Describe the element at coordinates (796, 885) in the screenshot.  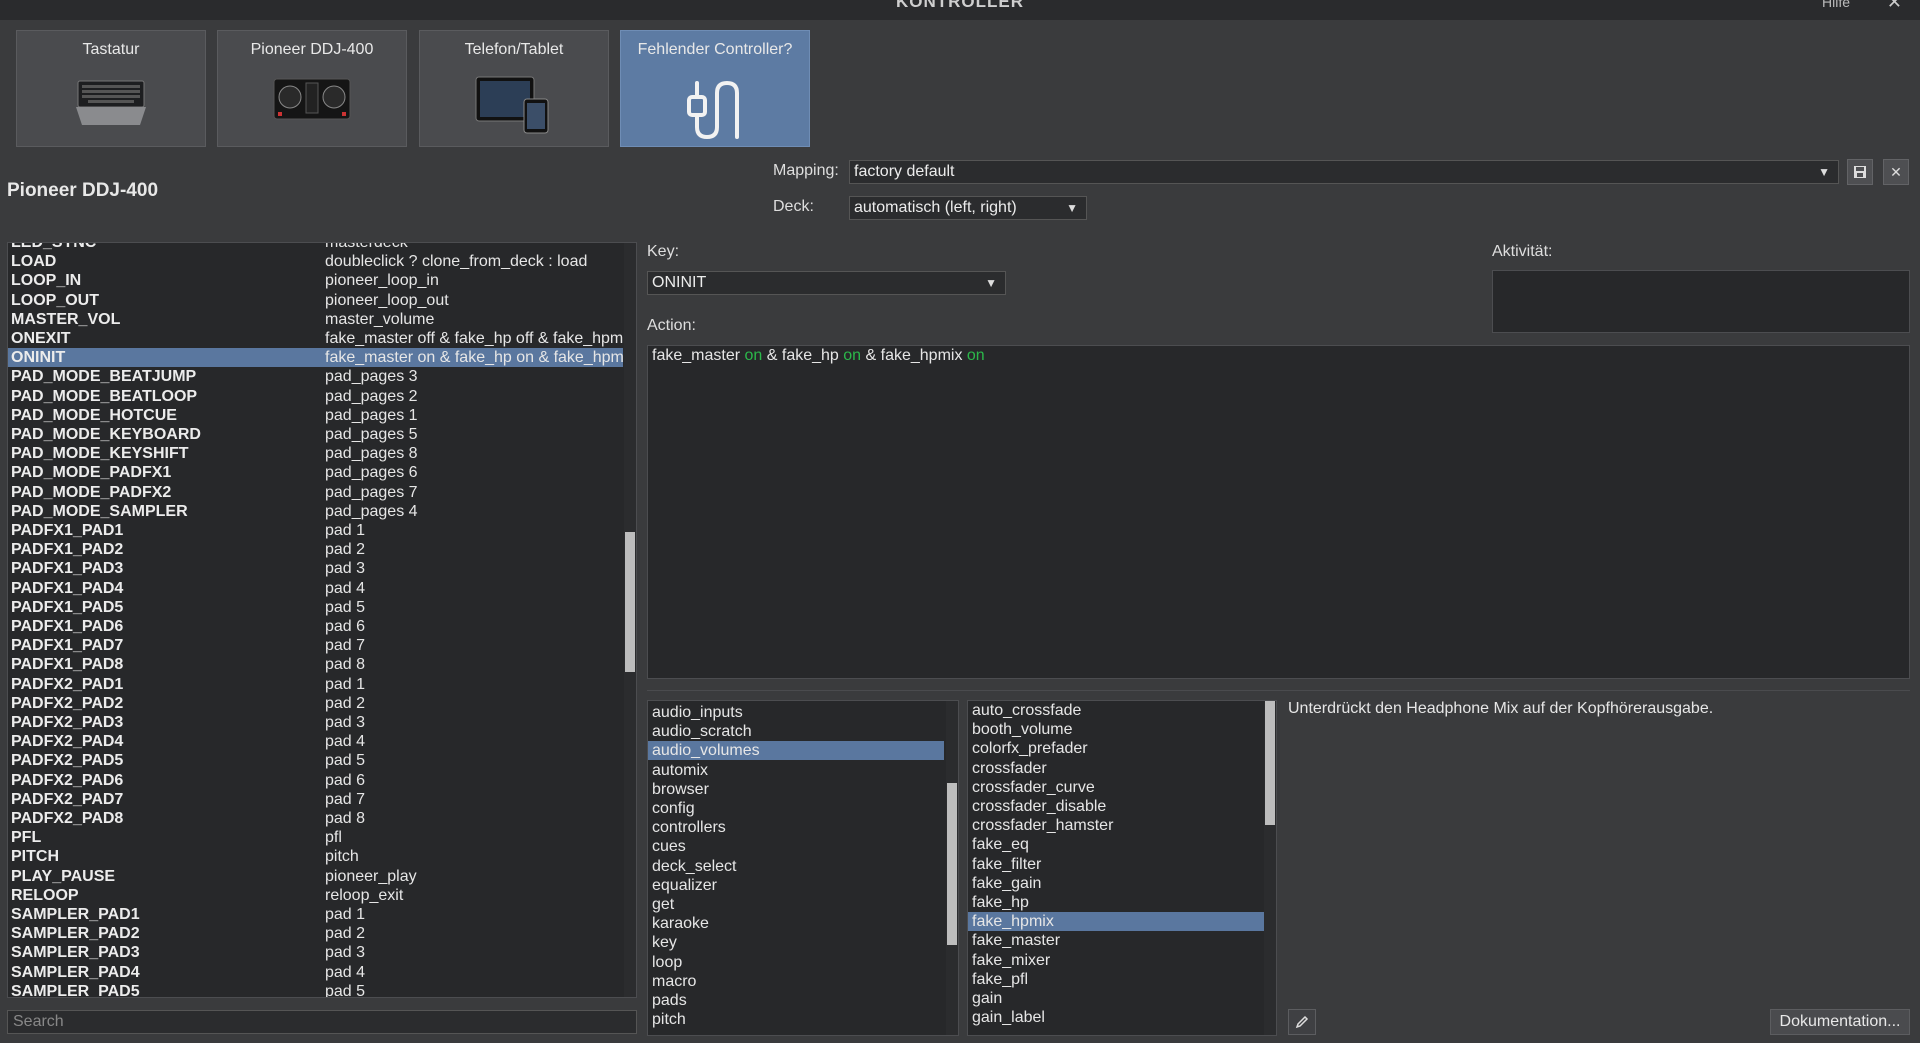
I see `category-item: equalizer` at that location.